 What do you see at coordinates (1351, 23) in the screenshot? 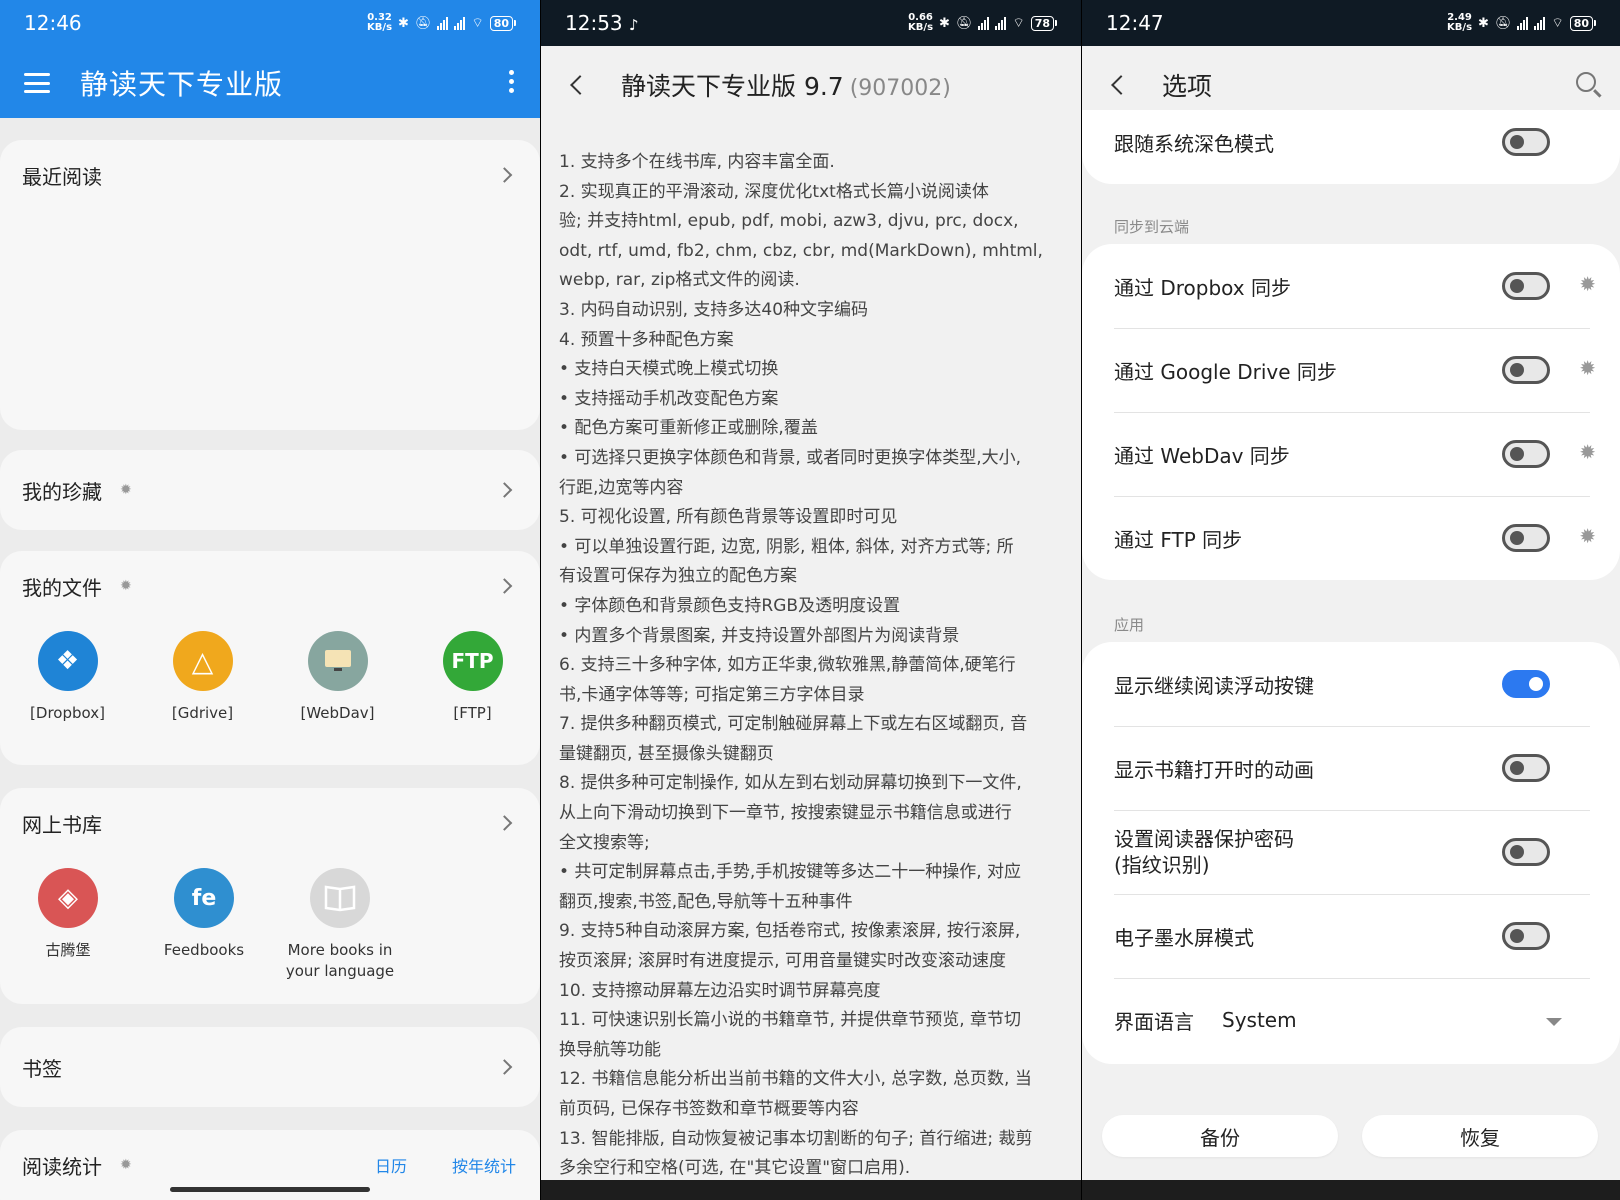
I see `status-bar: 12:47 2.49 KB/s ✱ 🔕︎ ⌔ 80` at bounding box center [1351, 23].